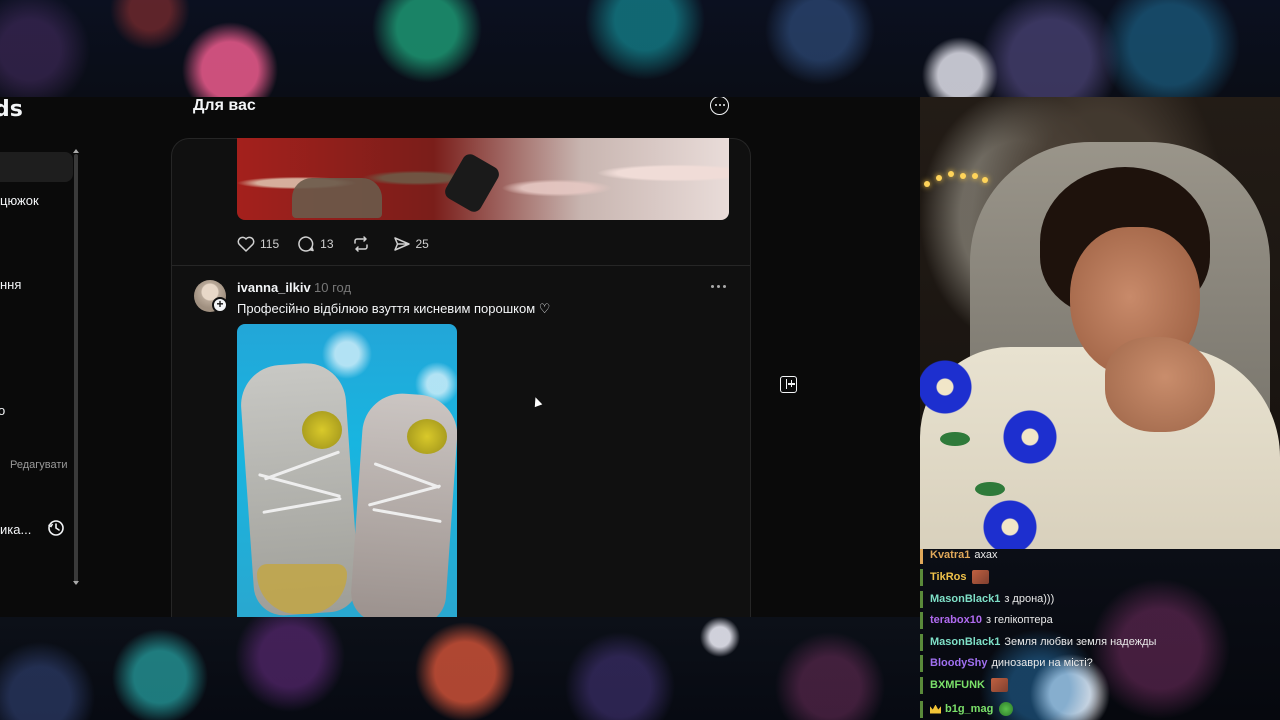  Describe the element at coordinates (1042, 663) in the screenshot. I see `chat-text: динозаври на місті?` at that location.